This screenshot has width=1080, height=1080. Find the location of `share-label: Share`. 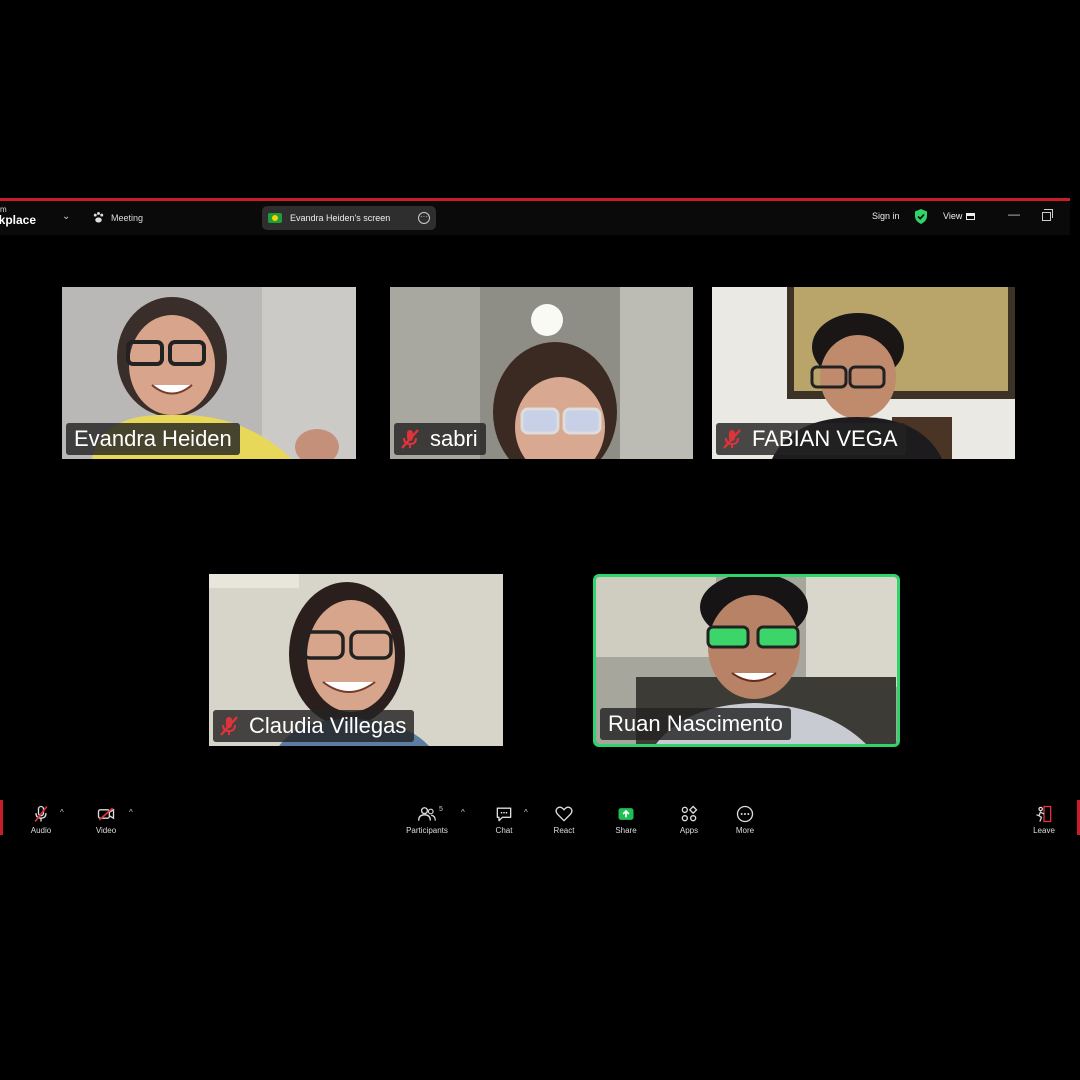

share-label: Share is located at coordinates (626, 830).